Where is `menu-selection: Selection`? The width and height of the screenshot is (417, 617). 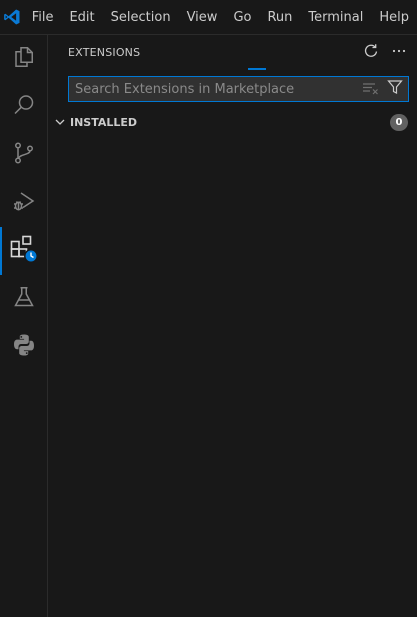 menu-selection: Selection is located at coordinates (141, 17).